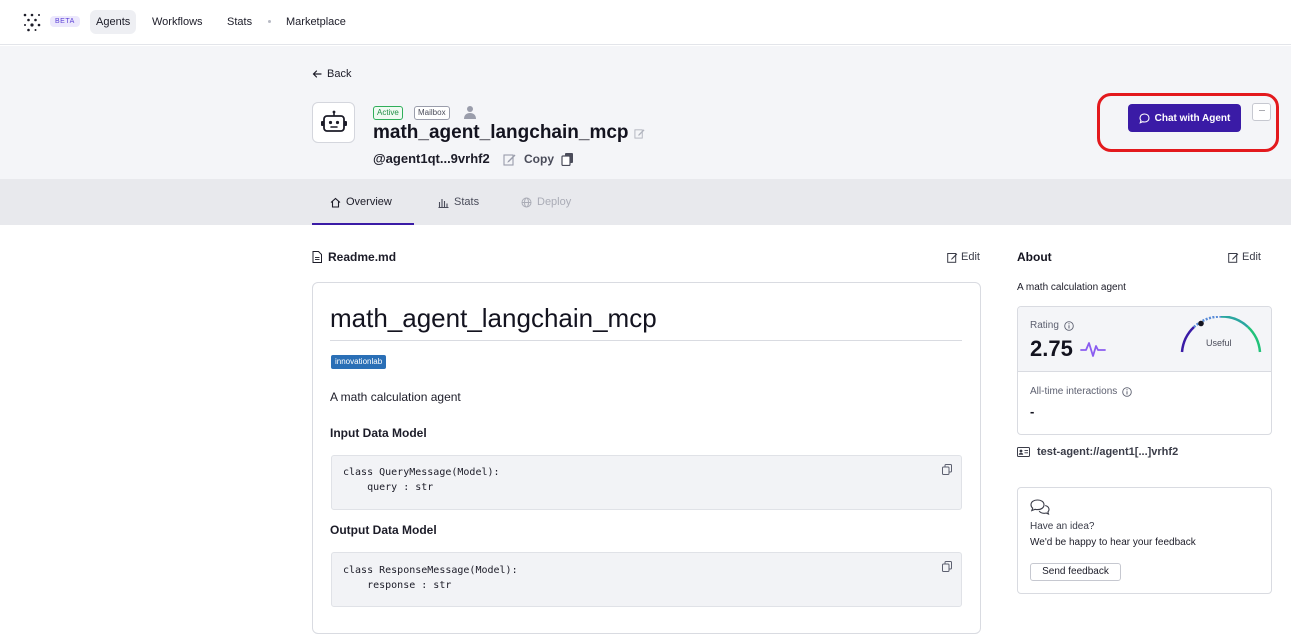 The image size is (1291, 643). Describe the element at coordinates (177, 22) in the screenshot. I see `nav-item-workflows: Workflows` at that location.